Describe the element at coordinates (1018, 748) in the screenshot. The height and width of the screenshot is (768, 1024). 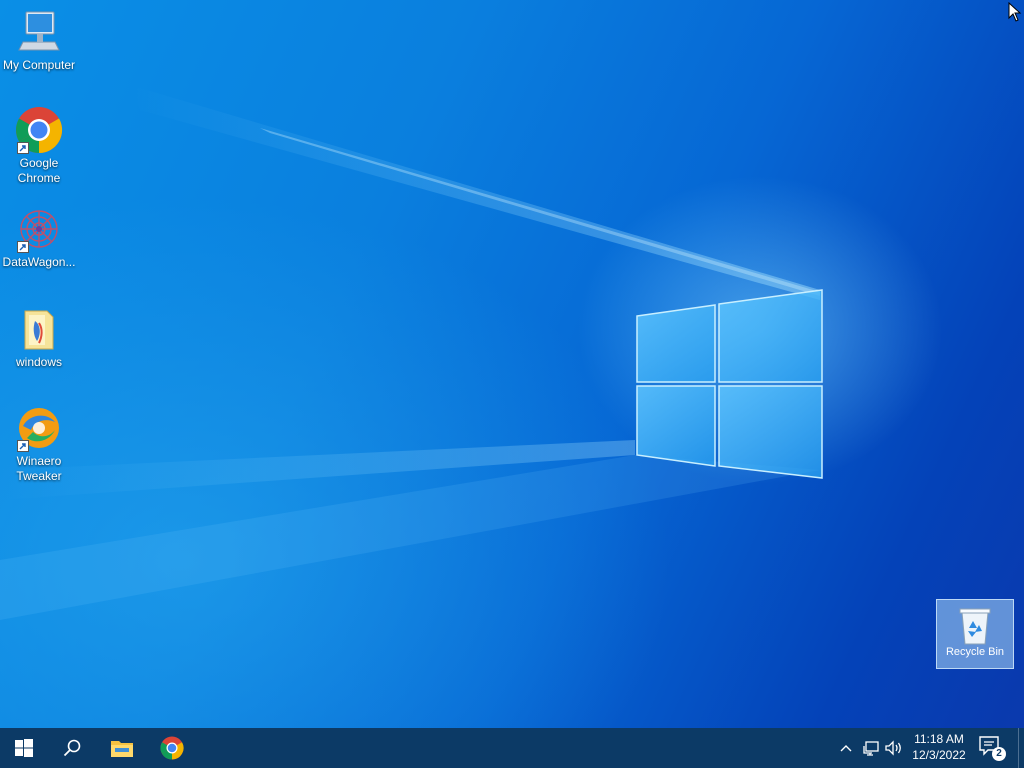
I see `show-desktop-button` at that location.